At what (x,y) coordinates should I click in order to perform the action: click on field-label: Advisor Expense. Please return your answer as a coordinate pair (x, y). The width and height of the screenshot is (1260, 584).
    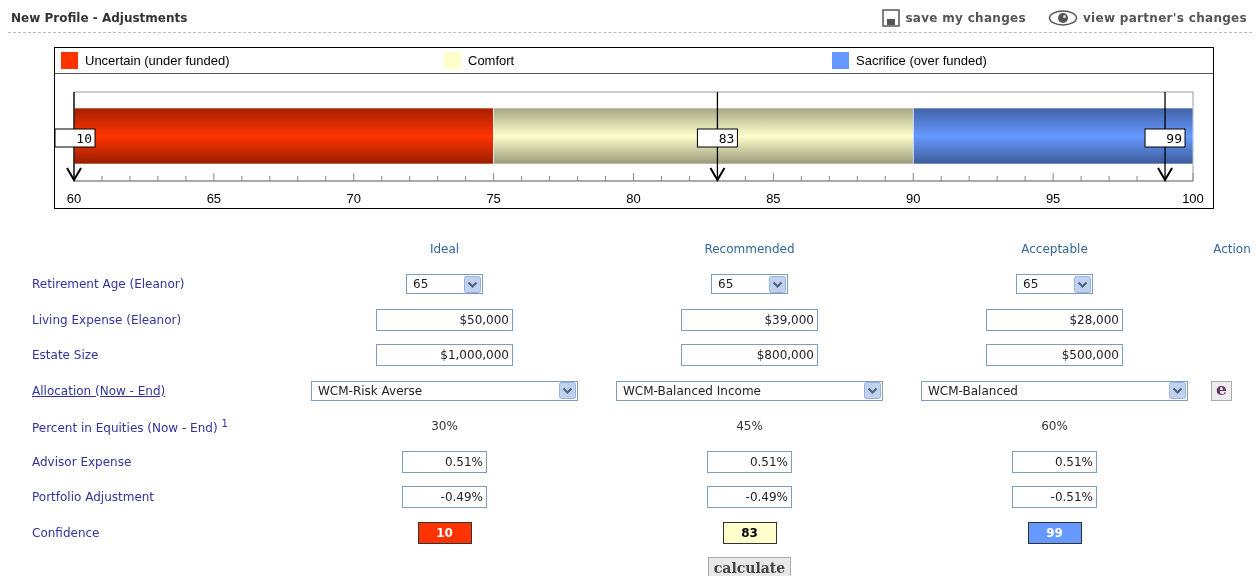
    Looking at the image, I should click on (82, 461).